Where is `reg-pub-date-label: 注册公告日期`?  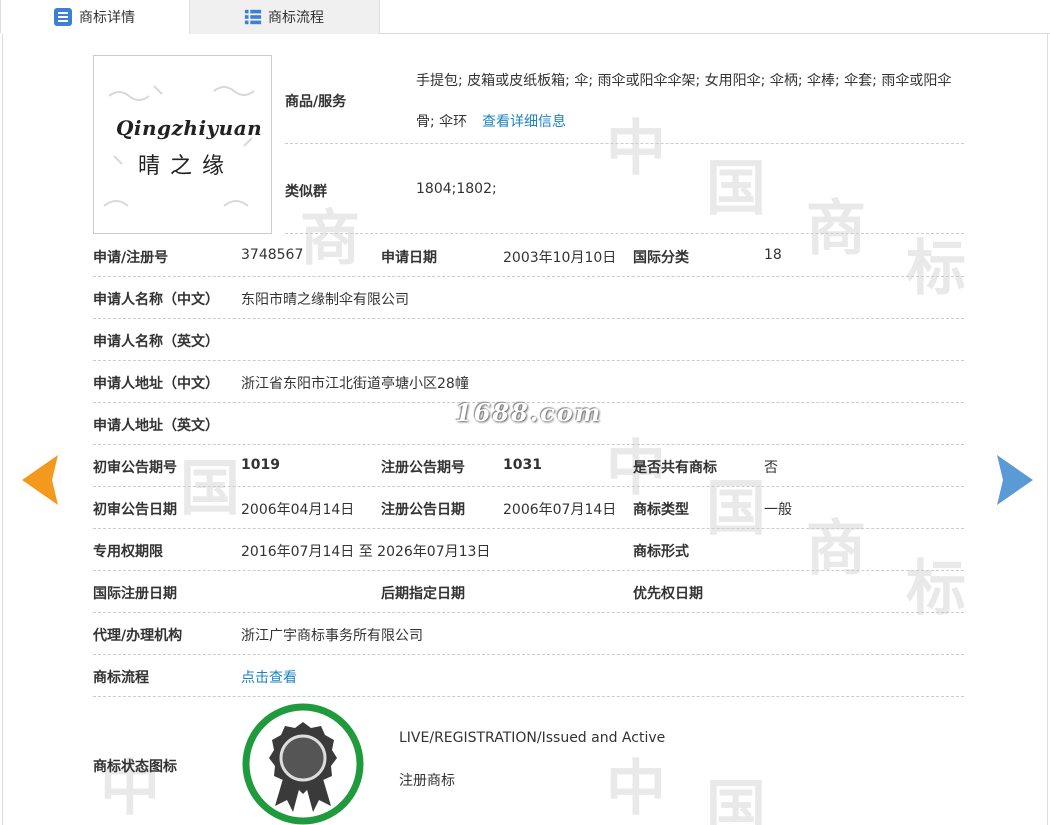 reg-pub-date-label: 注册公告日期 is located at coordinates (423, 510).